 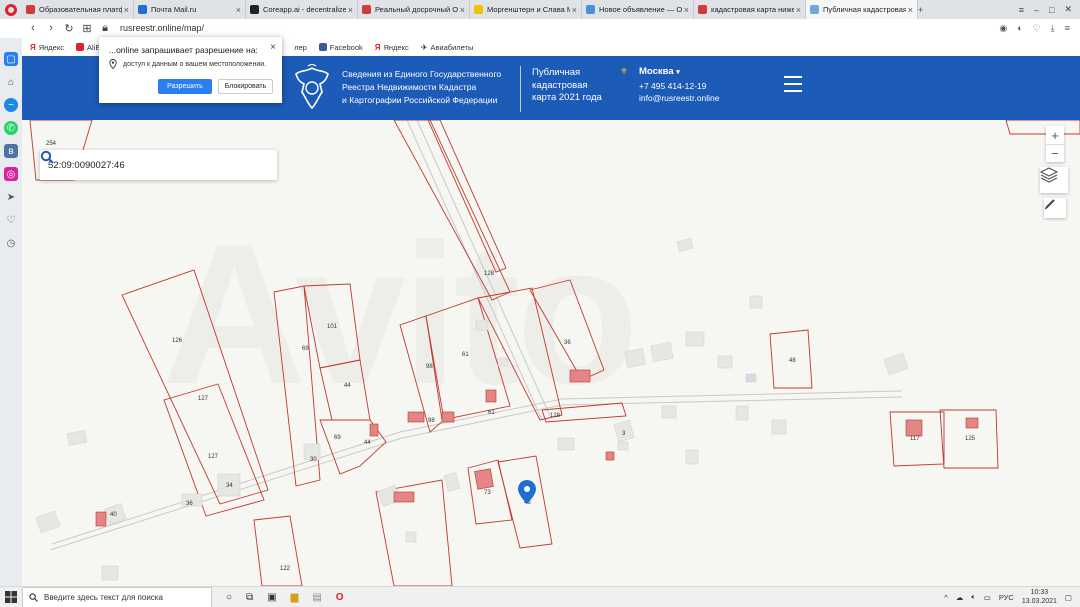 What do you see at coordinates (302, 9) in the screenshot?
I see `tab-2: Coreapp.ai - decentralized ×` at bounding box center [302, 9].